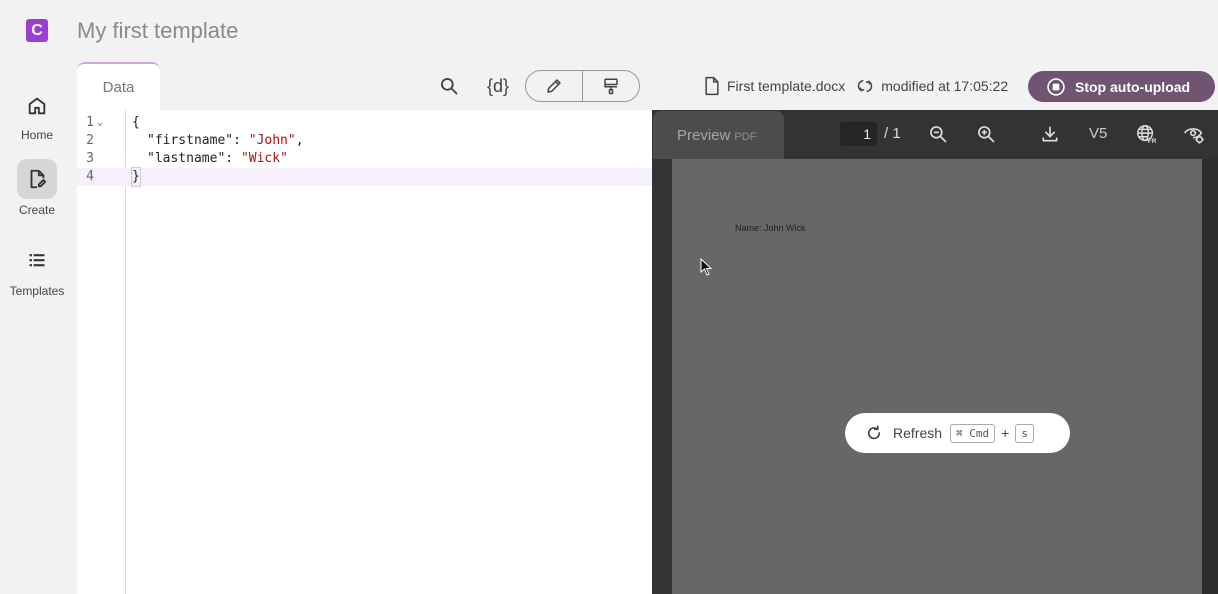  Describe the element at coordinates (90, 158) in the screenshot. I see `line-number: 3` at that location.